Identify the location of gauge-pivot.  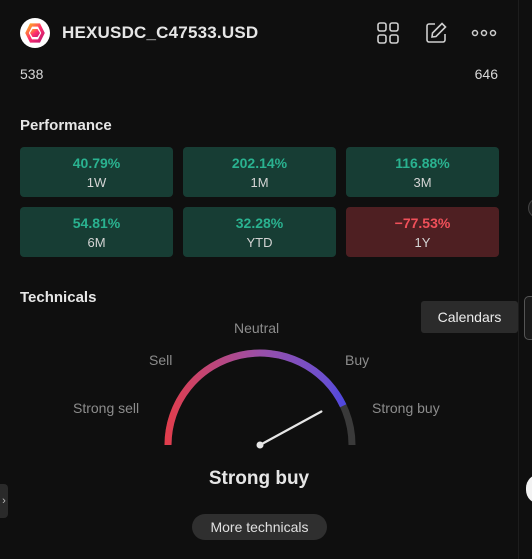
(260, 445).